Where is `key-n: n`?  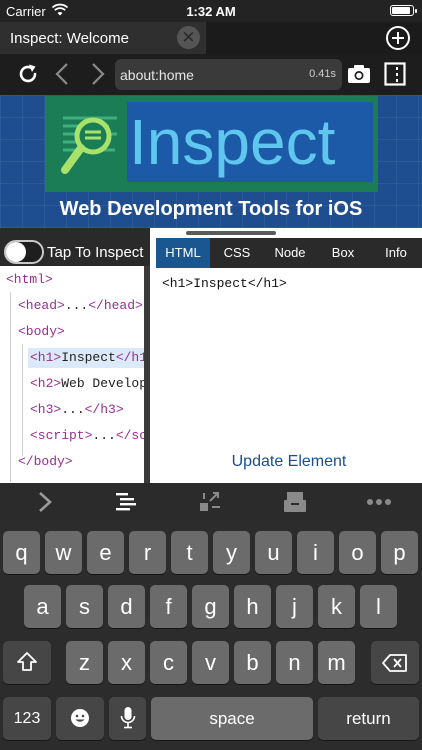 key-n: n is located at coordinates (294, 662).